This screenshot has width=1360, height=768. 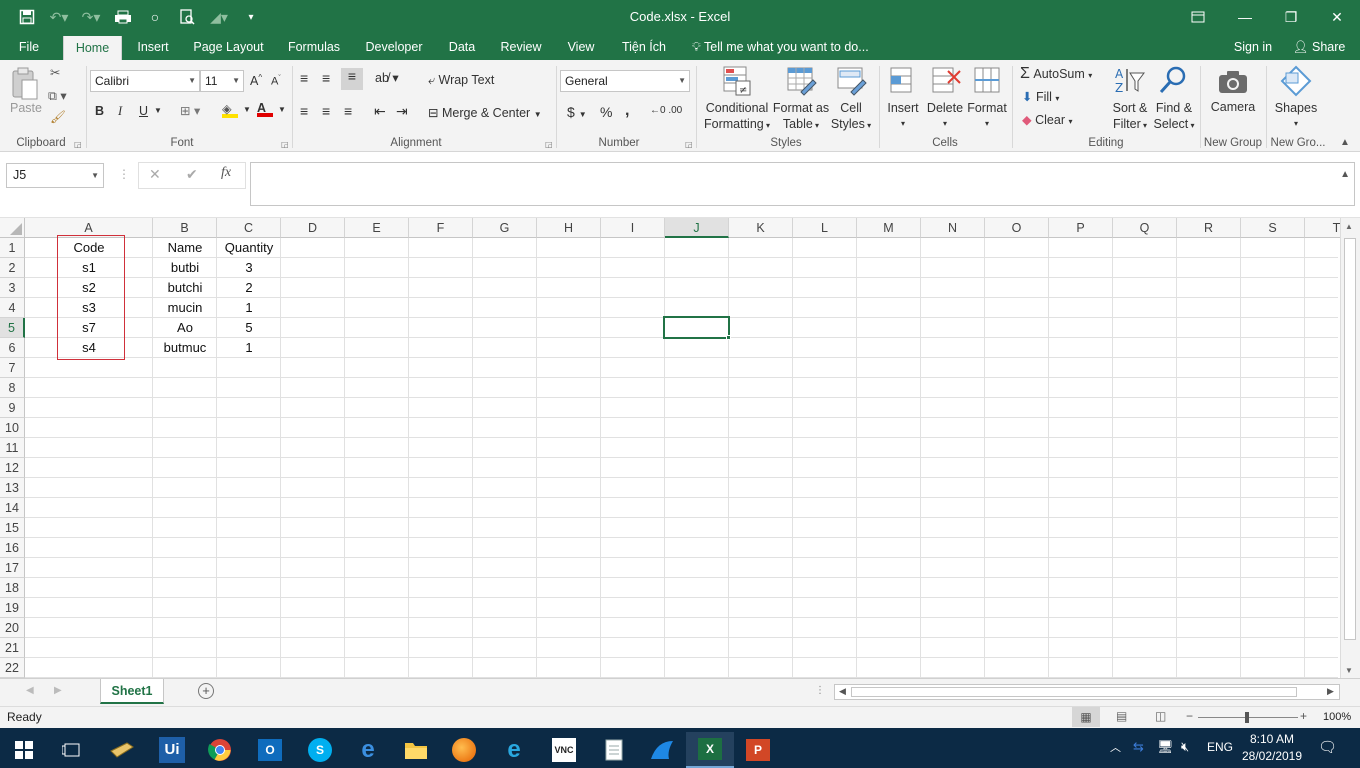 I want to click on camera-icon, so click(x=1233, y=83).